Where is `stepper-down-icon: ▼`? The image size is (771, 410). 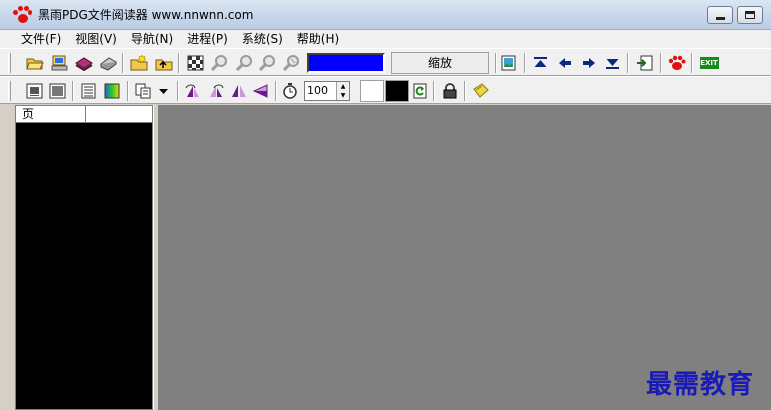 stepper-down-icon: ▼ is located at coordinates (343, 95).